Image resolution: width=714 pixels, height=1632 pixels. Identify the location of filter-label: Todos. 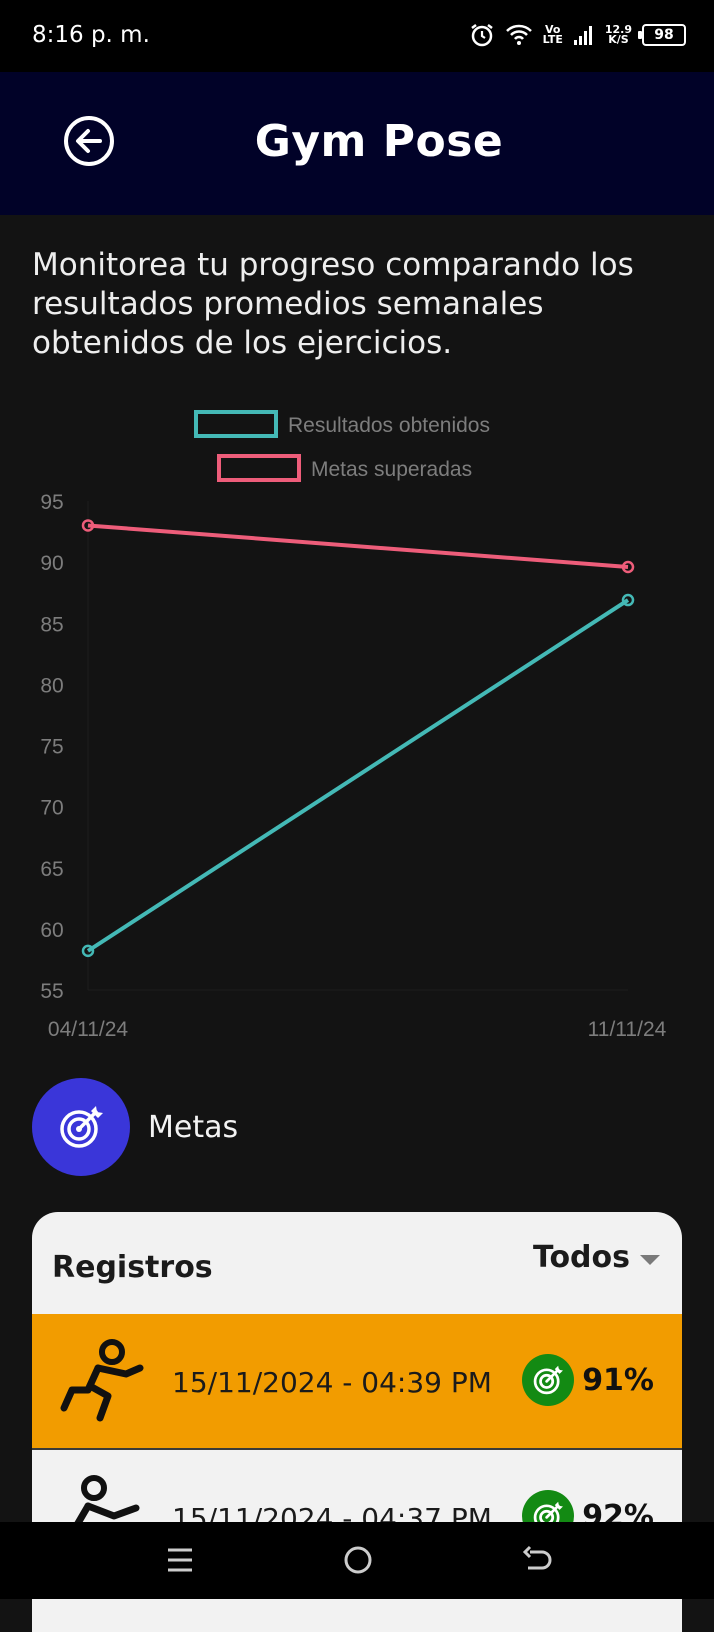
(581, 1257).